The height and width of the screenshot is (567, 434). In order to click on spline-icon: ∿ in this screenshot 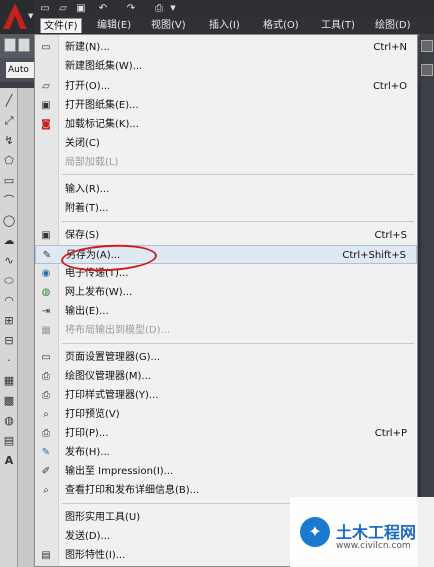, I will do `click(9, 261)`.